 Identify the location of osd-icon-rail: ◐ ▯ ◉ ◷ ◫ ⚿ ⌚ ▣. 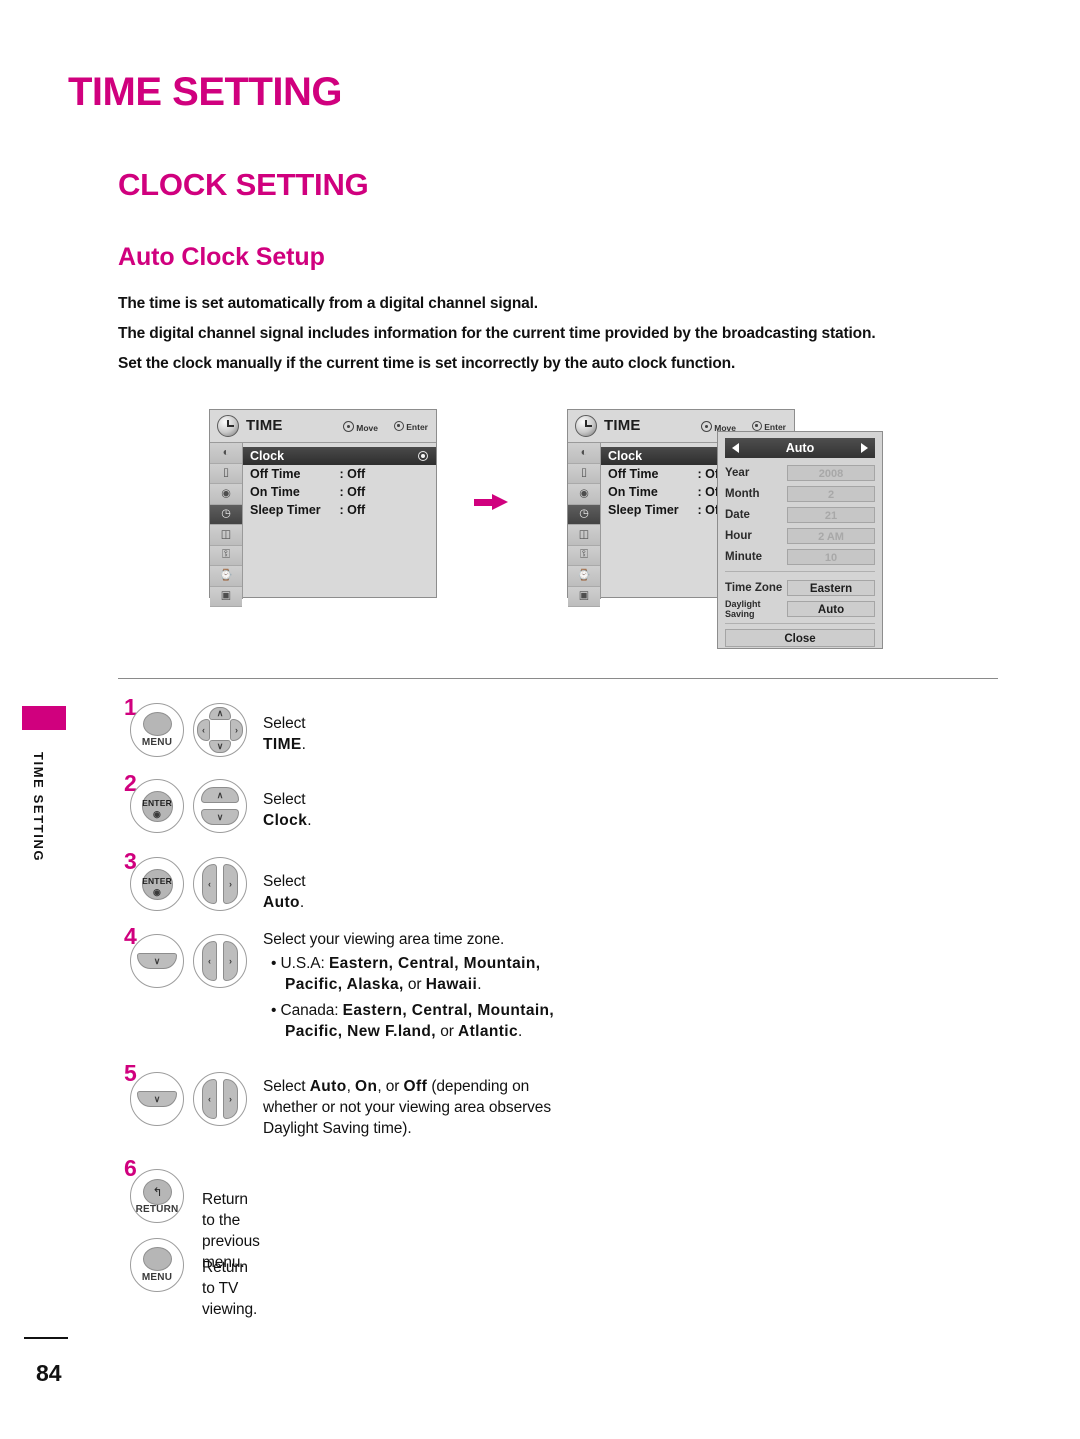
(226, 525).